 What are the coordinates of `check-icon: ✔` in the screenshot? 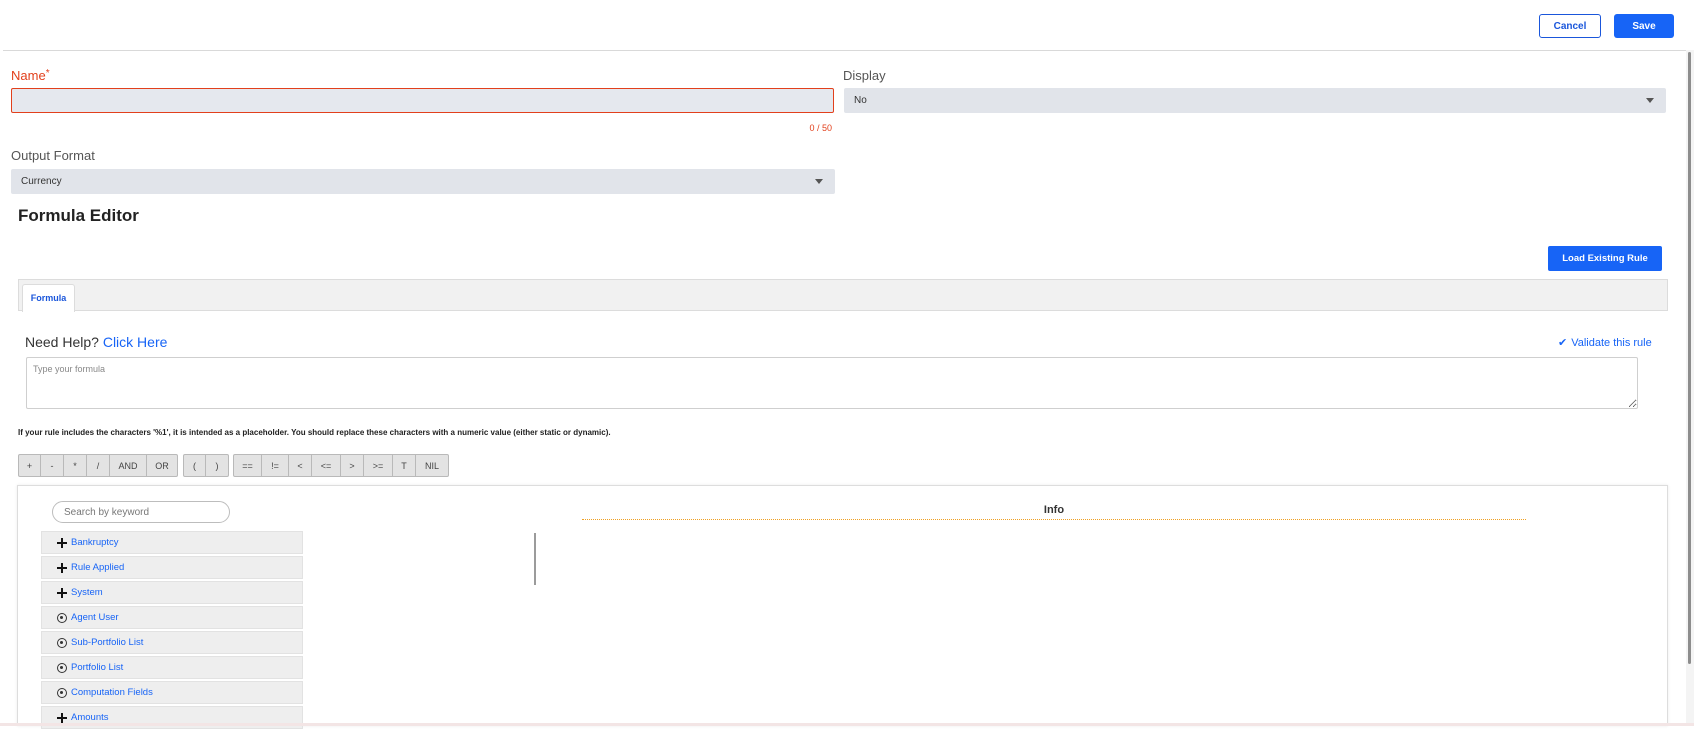 It's located at (1563, 343).